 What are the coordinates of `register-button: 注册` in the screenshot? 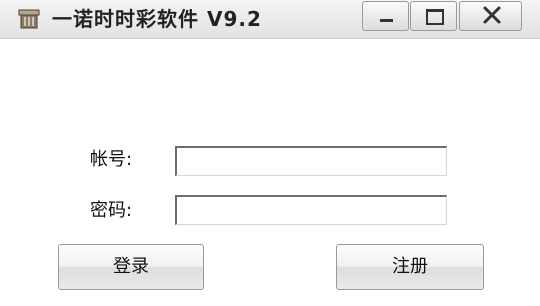 It's located at (410, 267).